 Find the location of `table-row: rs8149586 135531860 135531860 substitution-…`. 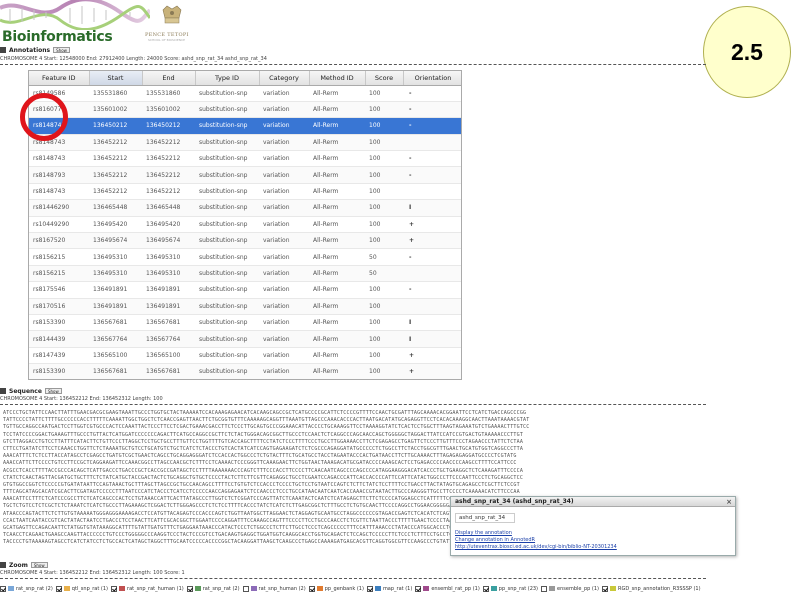

table-row: rs8149586 135531860 135531860 substitution-… is located at coordinates (245, 93).